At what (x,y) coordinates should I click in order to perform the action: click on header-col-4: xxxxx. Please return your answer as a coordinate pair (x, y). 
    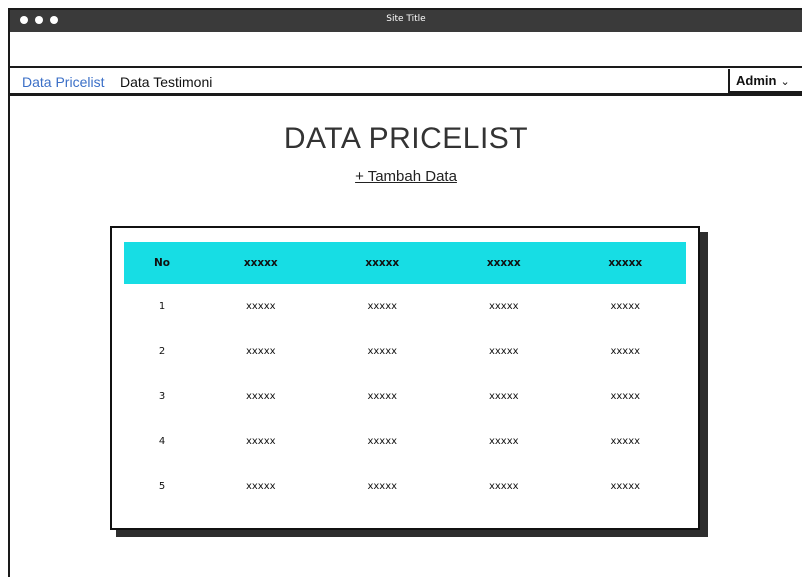
    Looking at the image, I should click on (625, 263).